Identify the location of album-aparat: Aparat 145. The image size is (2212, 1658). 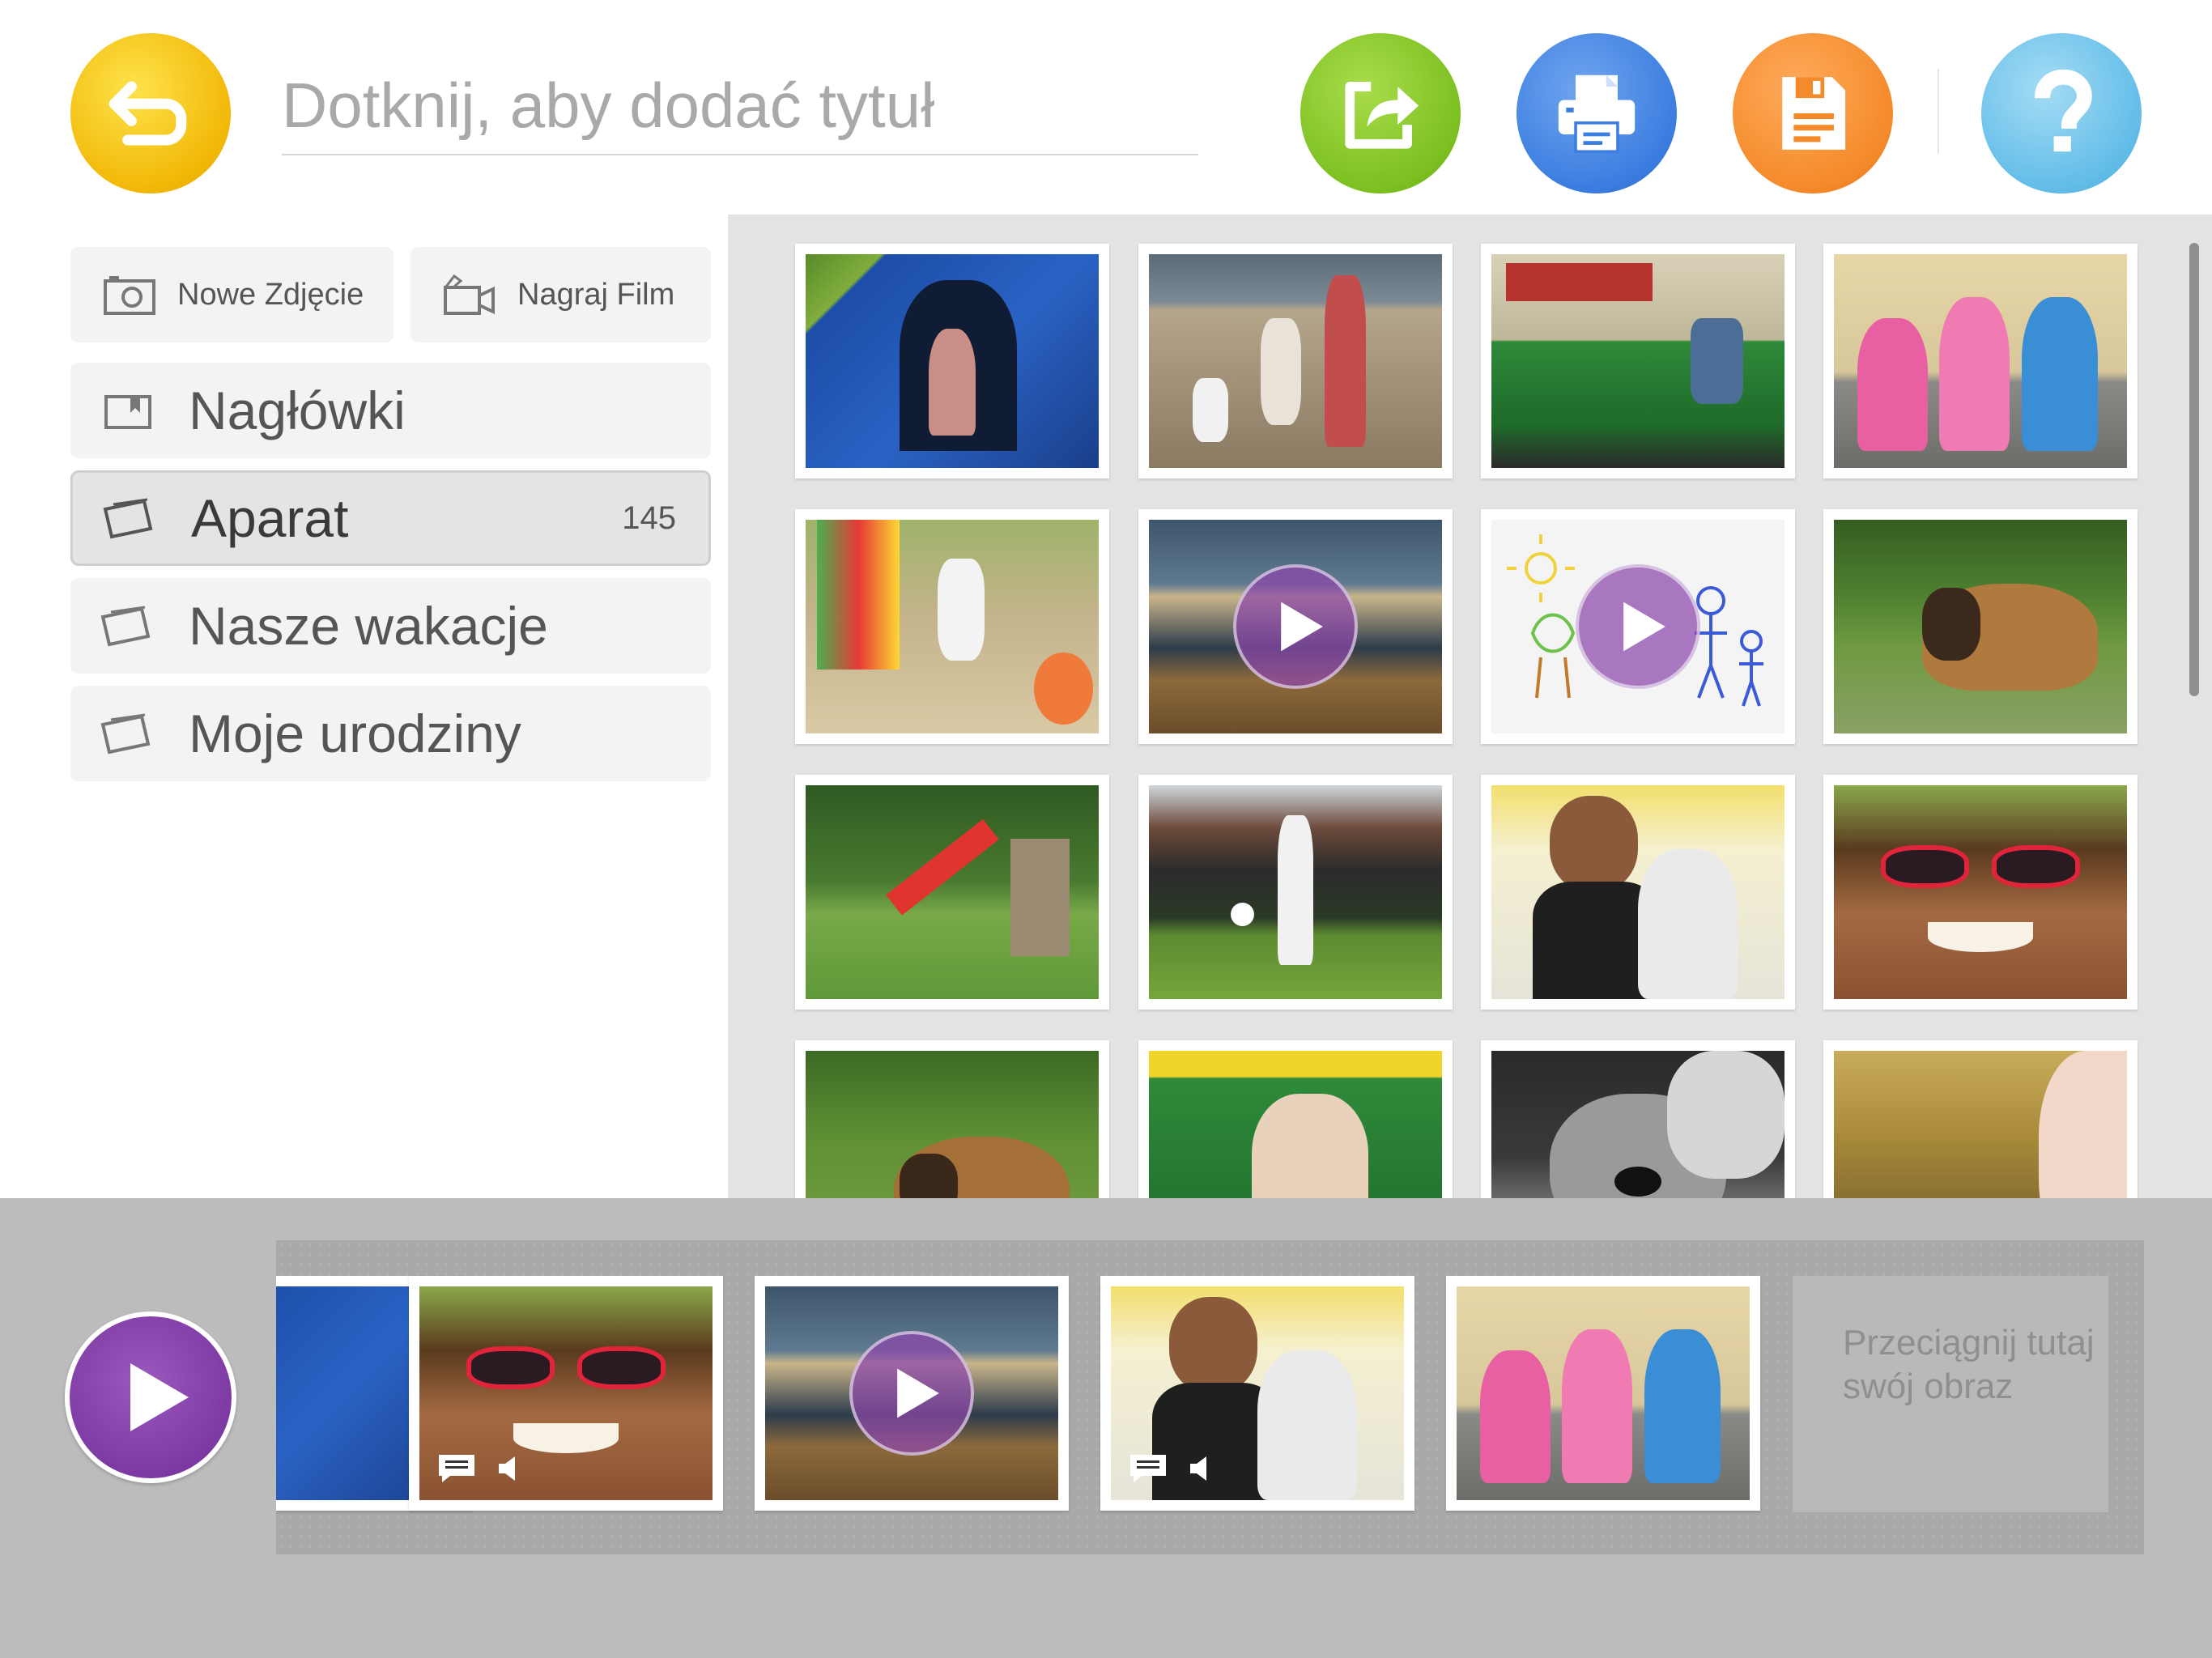
(391, 518).